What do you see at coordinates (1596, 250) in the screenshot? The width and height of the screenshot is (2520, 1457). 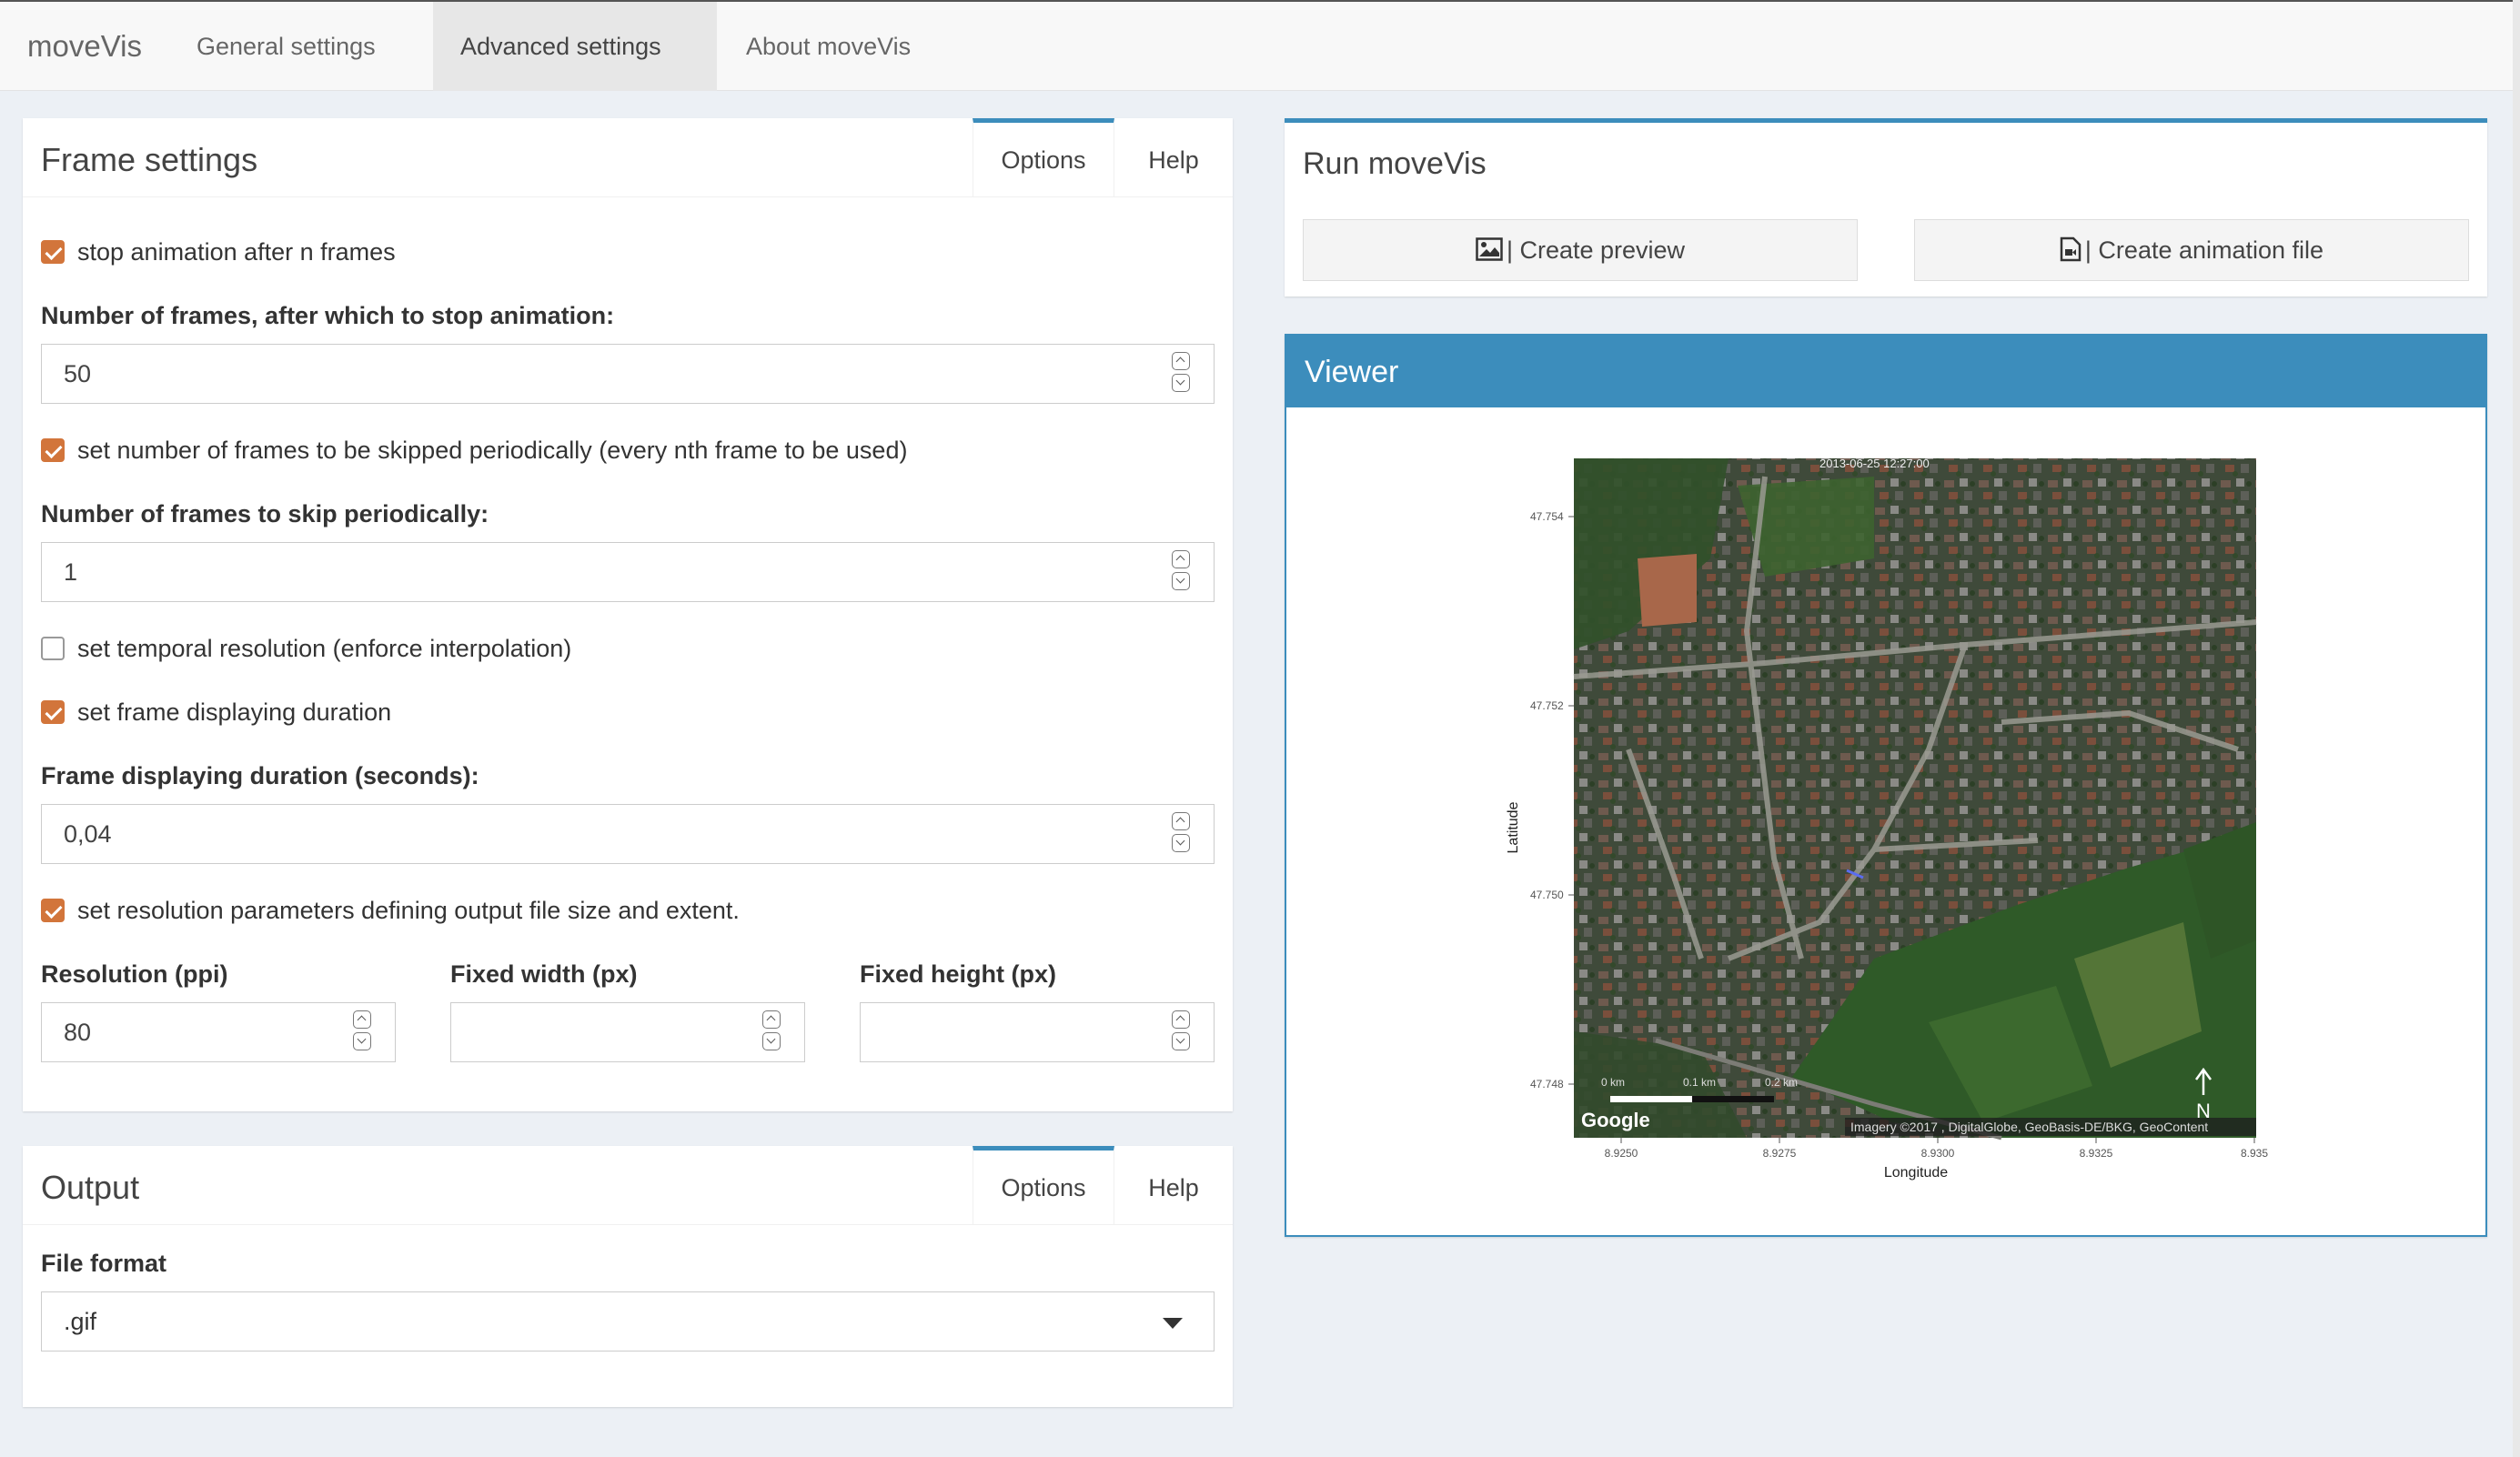 I see `create-preview-label: | Create preview` at bounding box center [1596, 250].